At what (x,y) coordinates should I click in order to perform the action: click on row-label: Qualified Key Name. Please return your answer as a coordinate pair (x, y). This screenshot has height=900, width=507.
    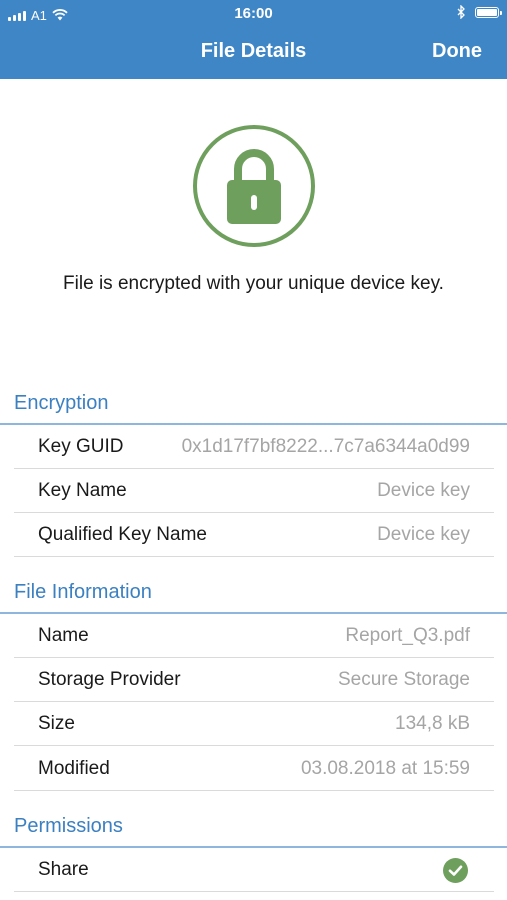
    Looking at the image, I should click on (122, 534).